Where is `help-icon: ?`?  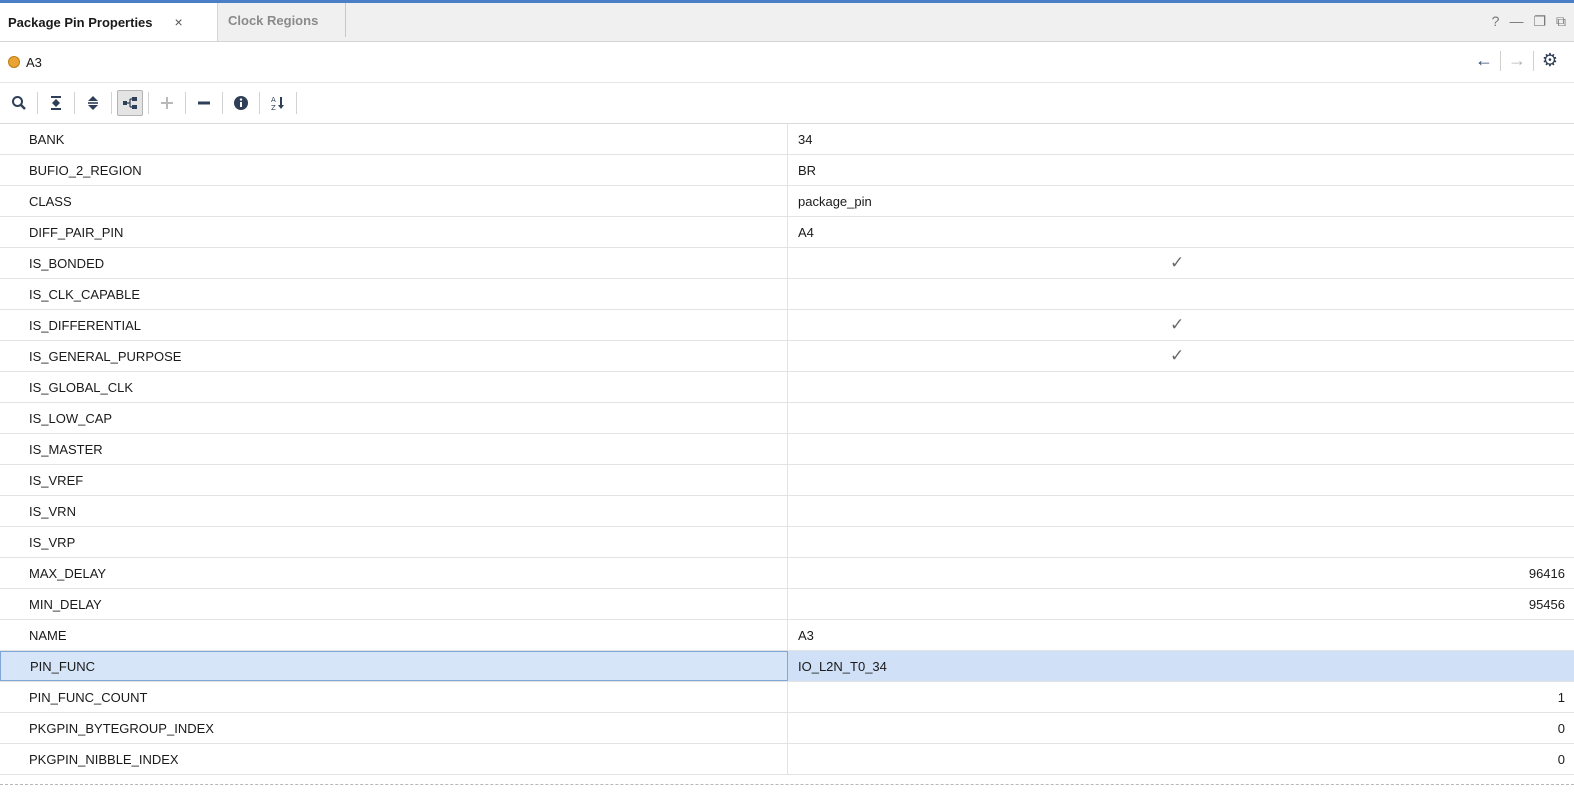 help-icon: ? is located at coordinates (1496, 21).